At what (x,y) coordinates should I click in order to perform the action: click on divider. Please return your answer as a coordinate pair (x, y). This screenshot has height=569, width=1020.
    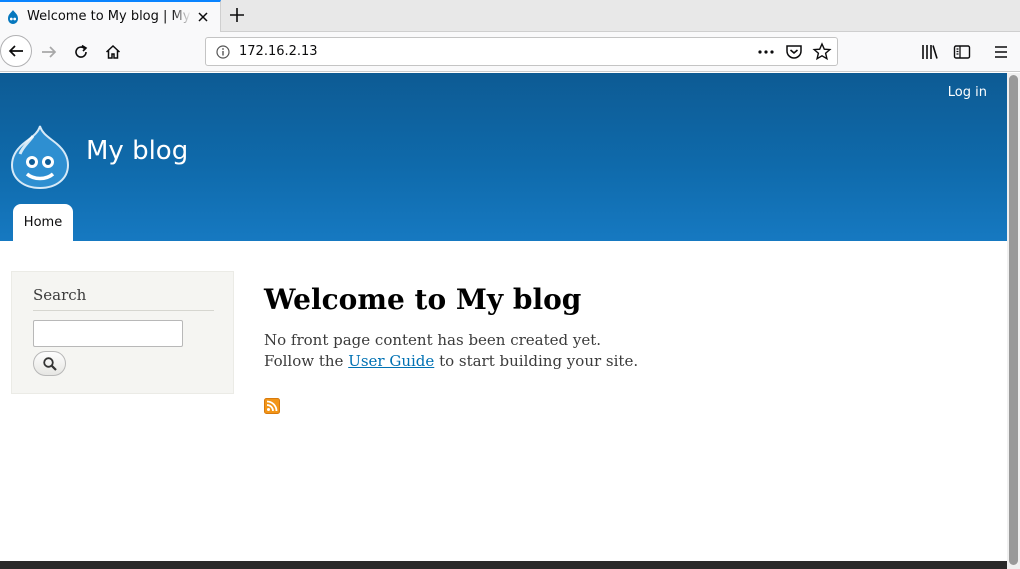
    Looking at the image, I should click on (123, 310).